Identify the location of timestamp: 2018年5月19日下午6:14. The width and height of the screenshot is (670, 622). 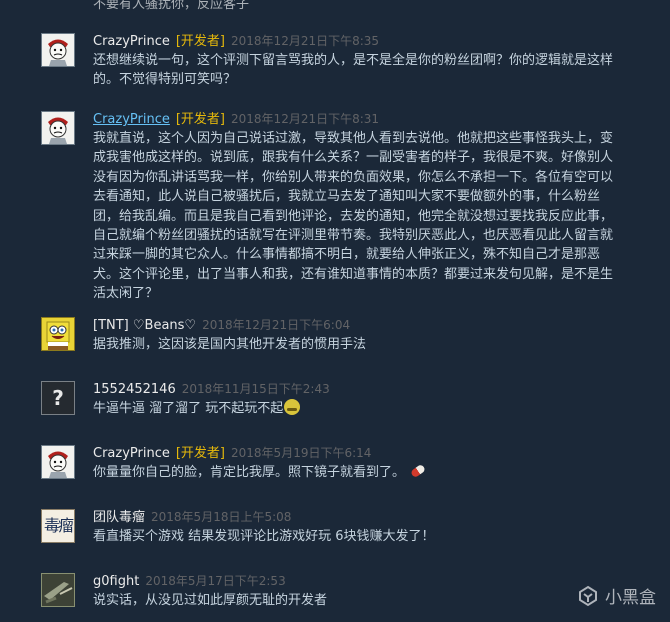
(301, 453).